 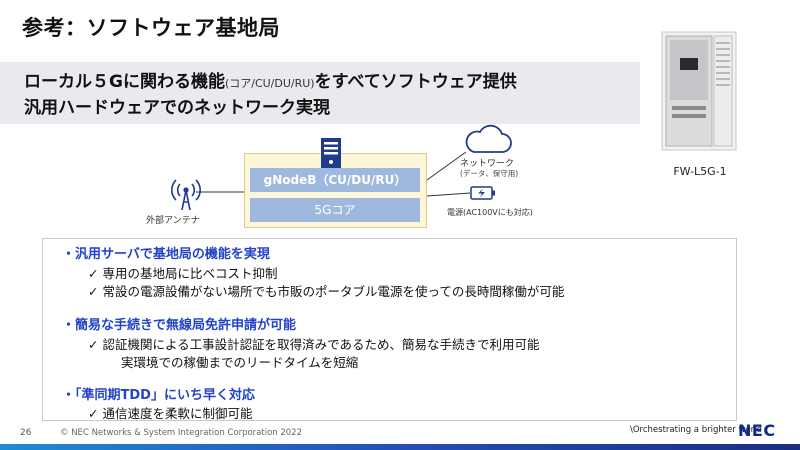 What do you see at coordinates (186, 195) in the screenshot?
I see `antenna-icon` at bounding box center [186, 195].